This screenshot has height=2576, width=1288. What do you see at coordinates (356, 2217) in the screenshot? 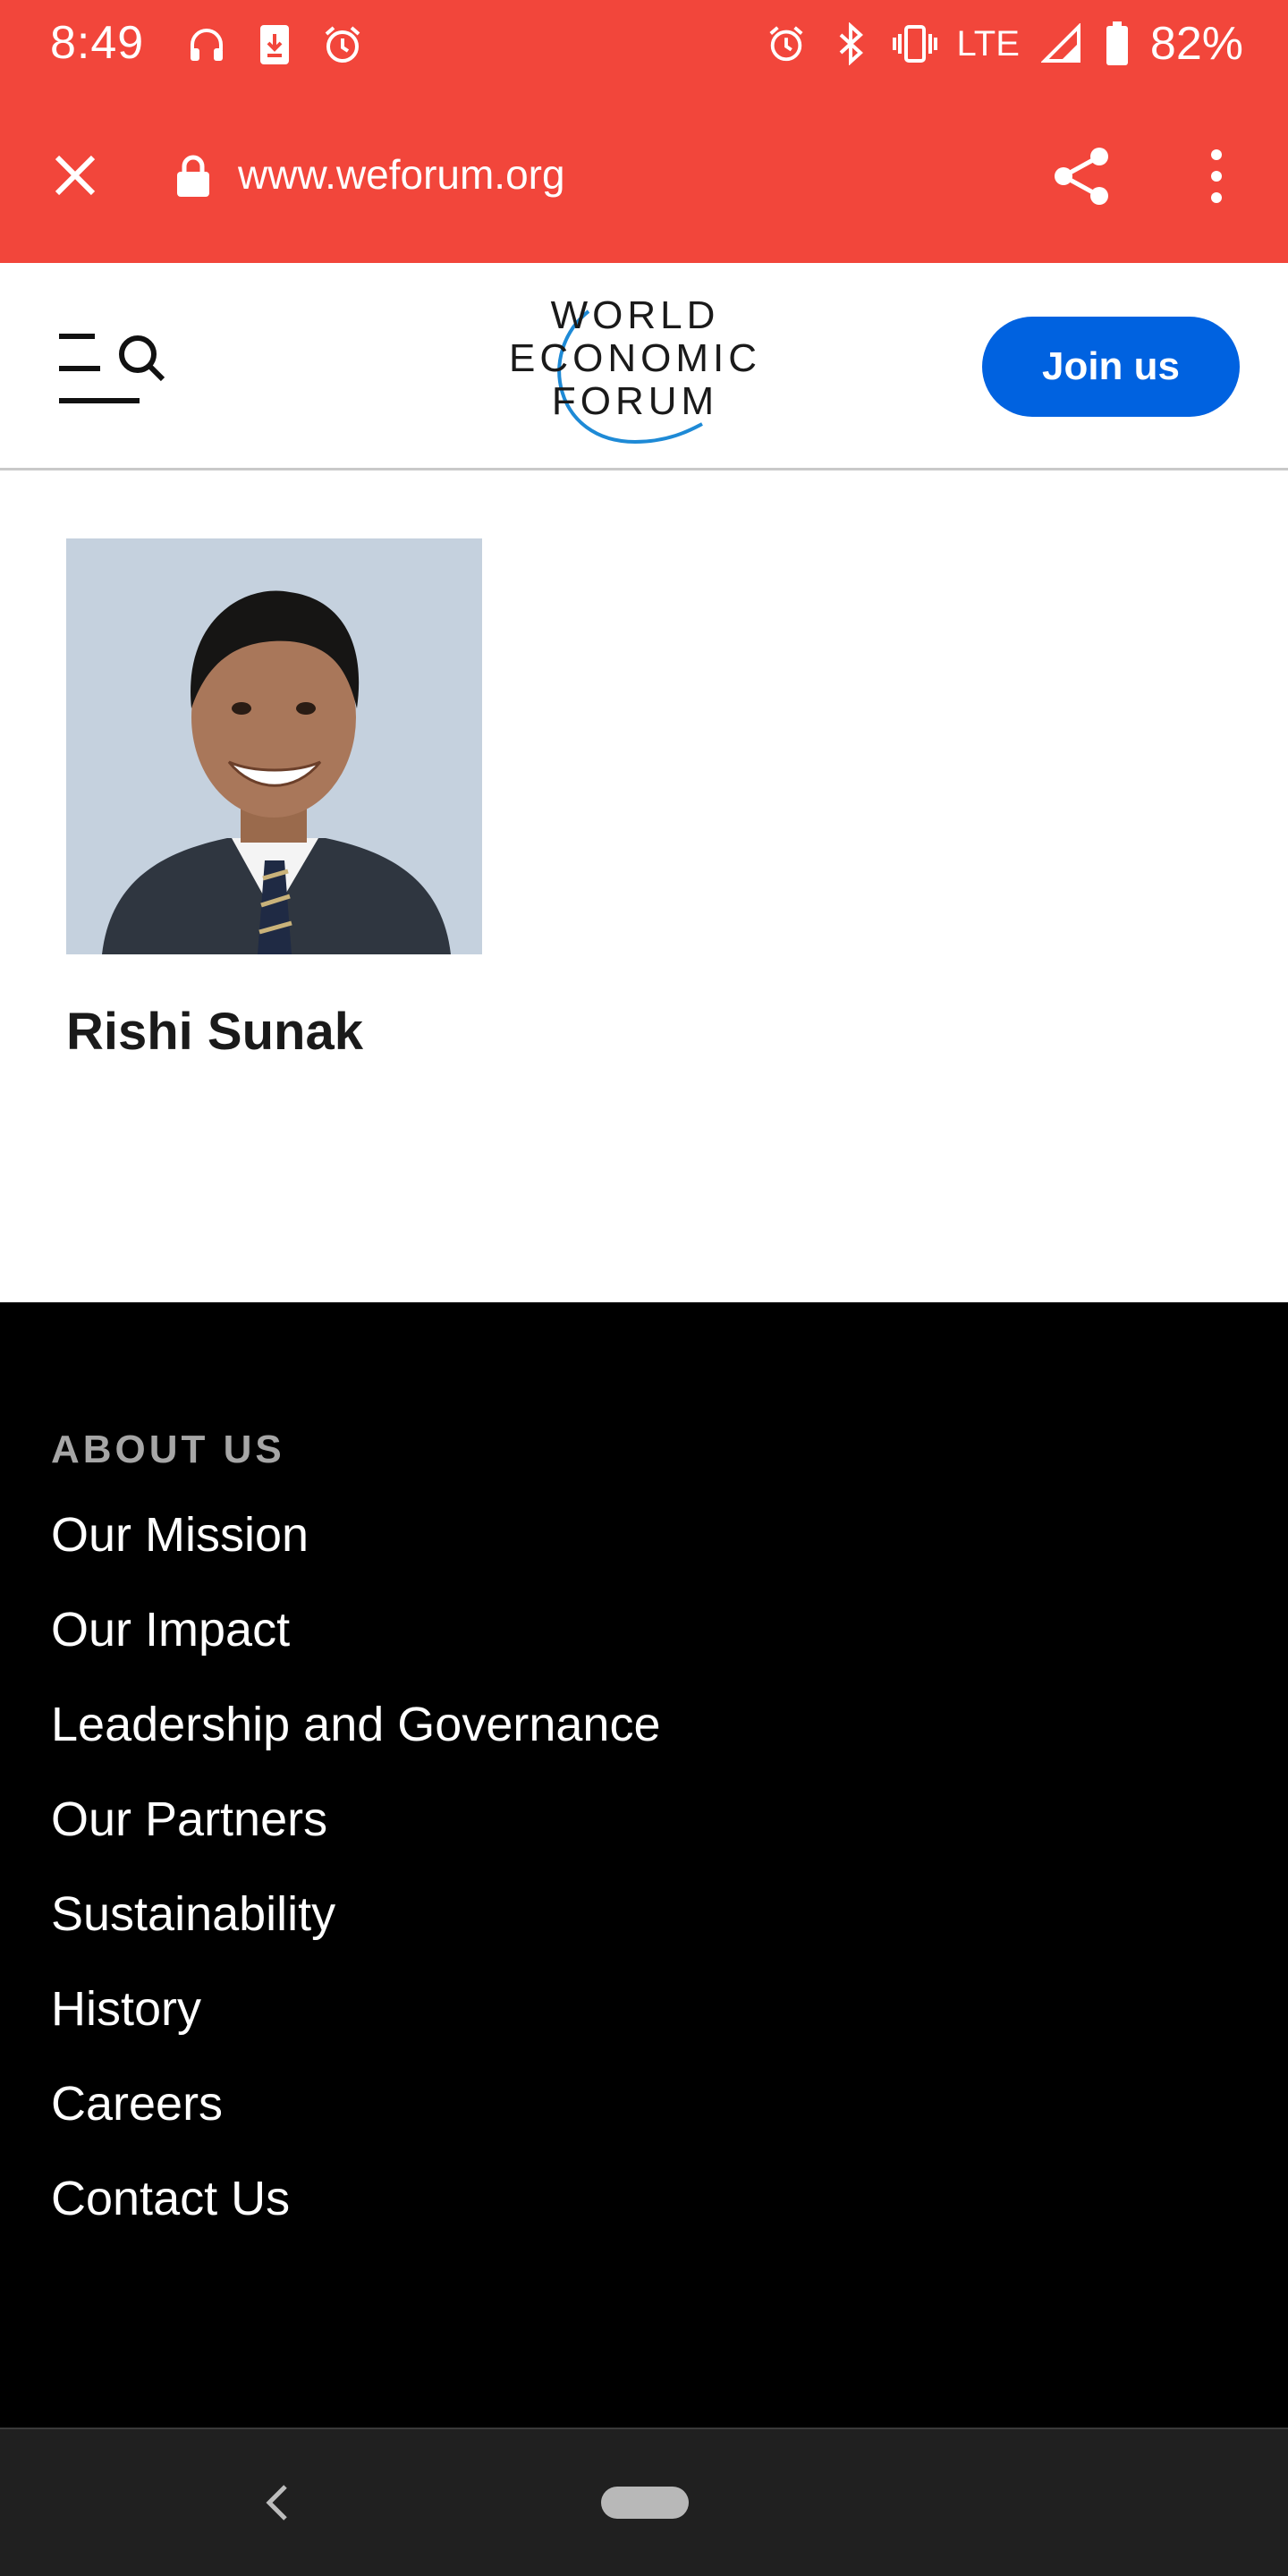
I see `footer-link-contact-us: Contact Us` at bounding box center [356, 2217].